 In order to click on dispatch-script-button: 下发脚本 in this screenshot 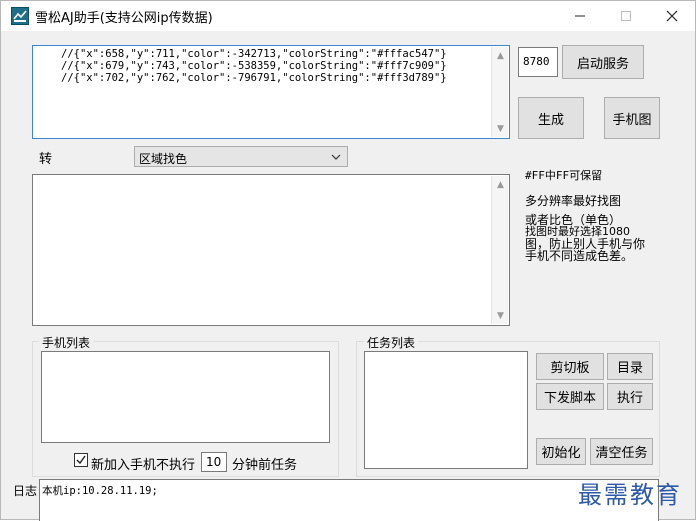, I will do `click(570, 396)`.